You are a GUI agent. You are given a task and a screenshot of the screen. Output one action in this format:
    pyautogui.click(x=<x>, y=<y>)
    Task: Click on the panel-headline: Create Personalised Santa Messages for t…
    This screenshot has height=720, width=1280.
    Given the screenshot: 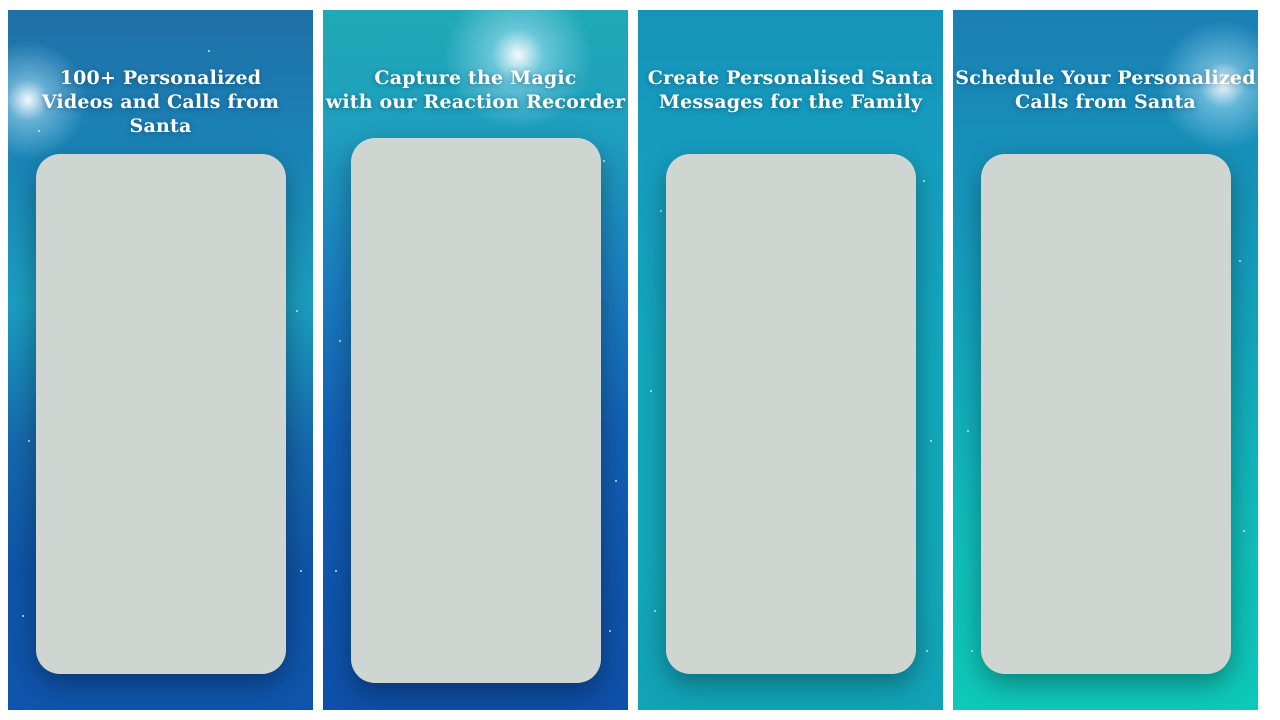 What is the action you would take?
    pyautogui.click(x=790, y=90)
    